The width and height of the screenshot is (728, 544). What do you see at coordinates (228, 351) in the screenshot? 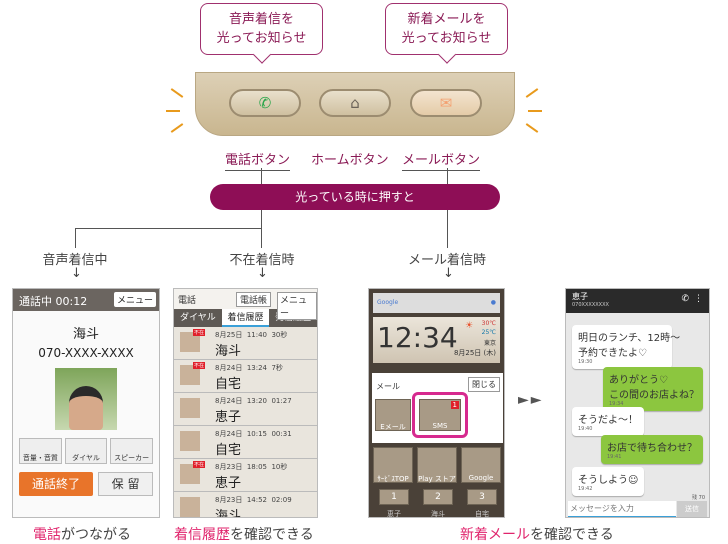
I see `contact-name: 海斗` at bounding box center [228, 351].